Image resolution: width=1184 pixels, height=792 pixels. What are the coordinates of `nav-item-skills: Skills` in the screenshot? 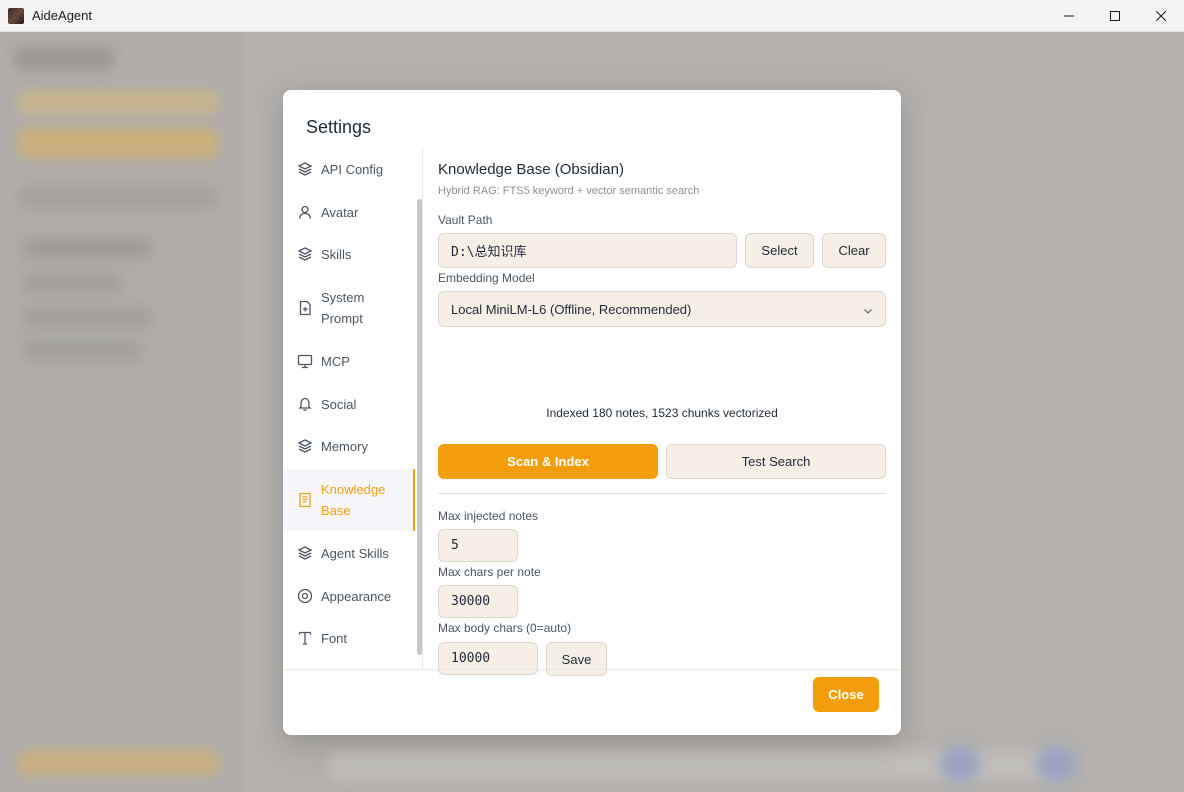 It's located at (349, 254).